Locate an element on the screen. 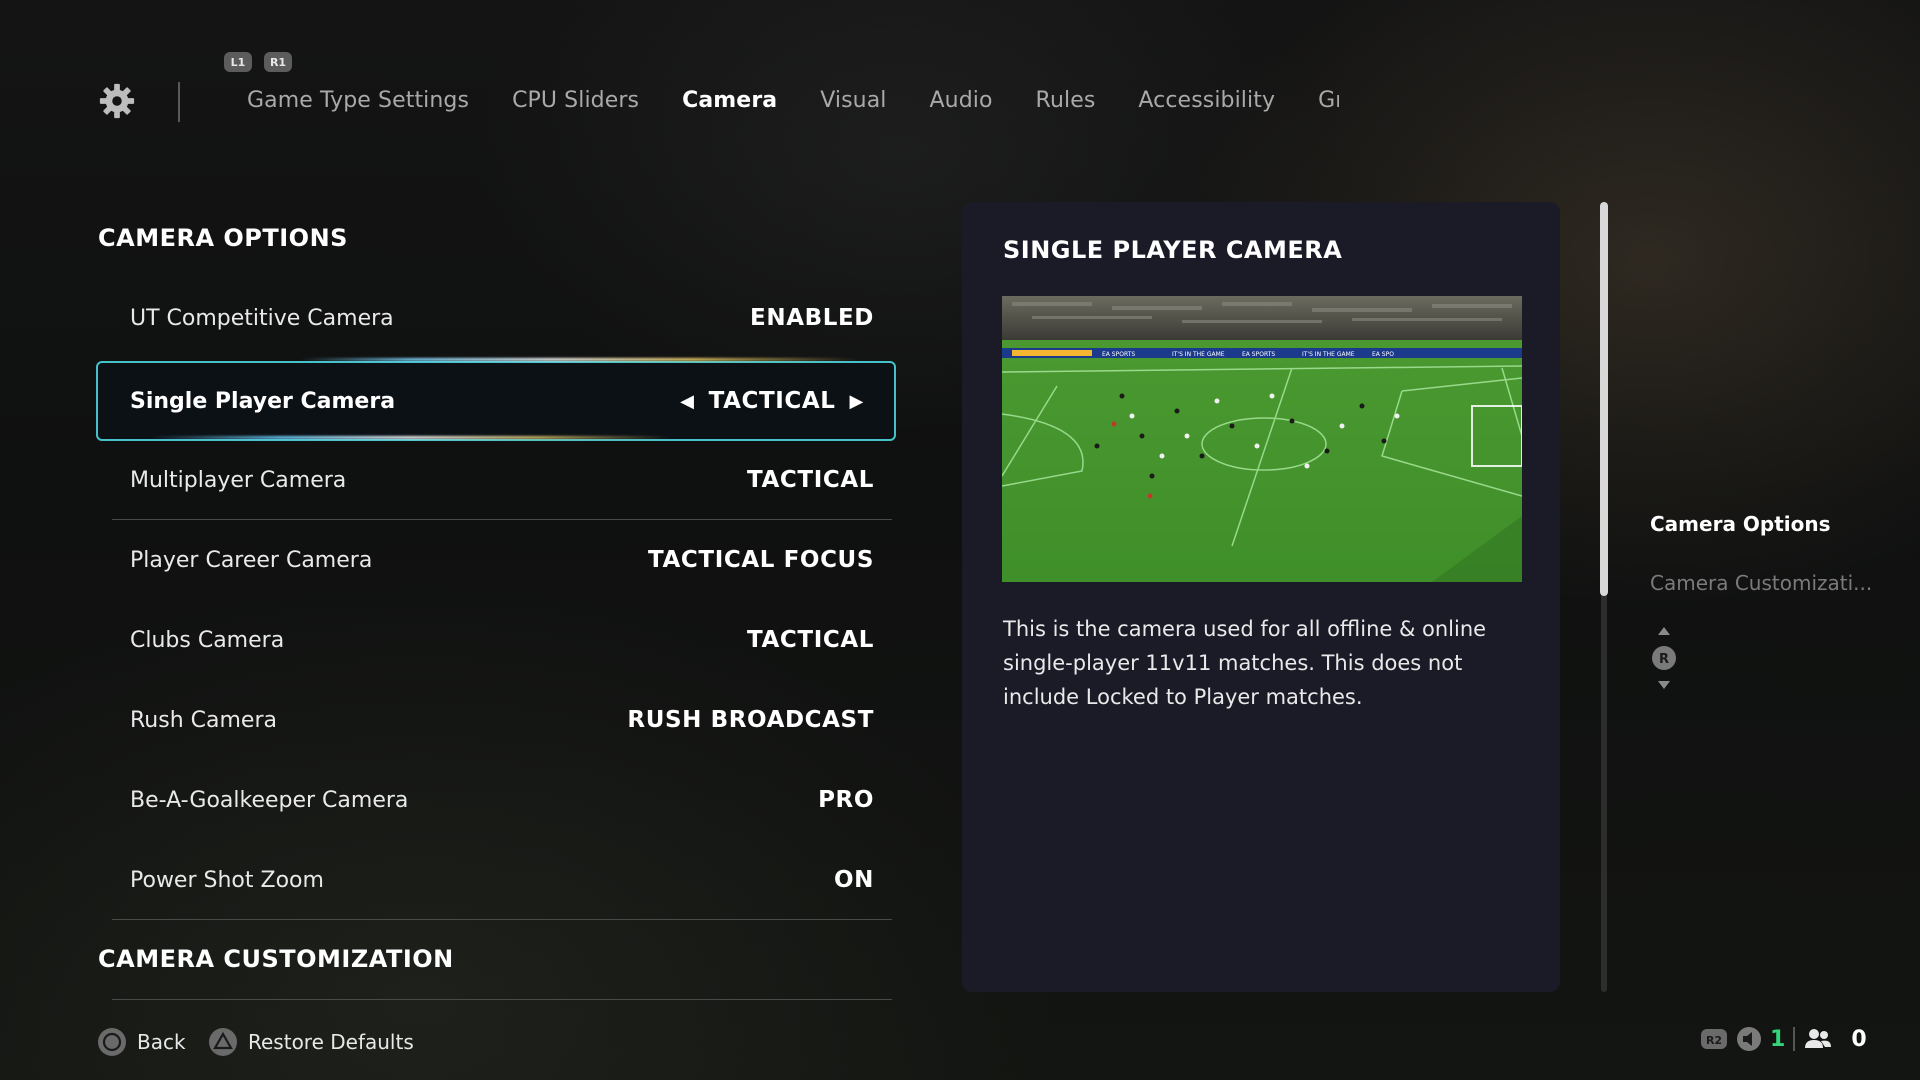  tab-visual: Visual is located at coordinates (853, 100).